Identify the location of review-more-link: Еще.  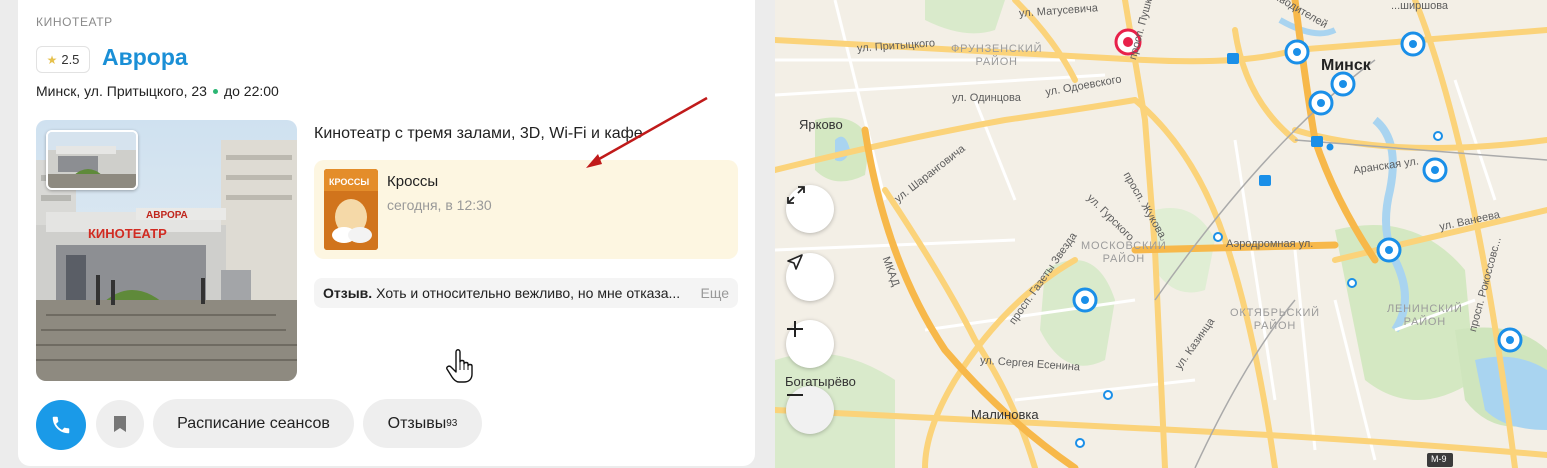
(715, 293).